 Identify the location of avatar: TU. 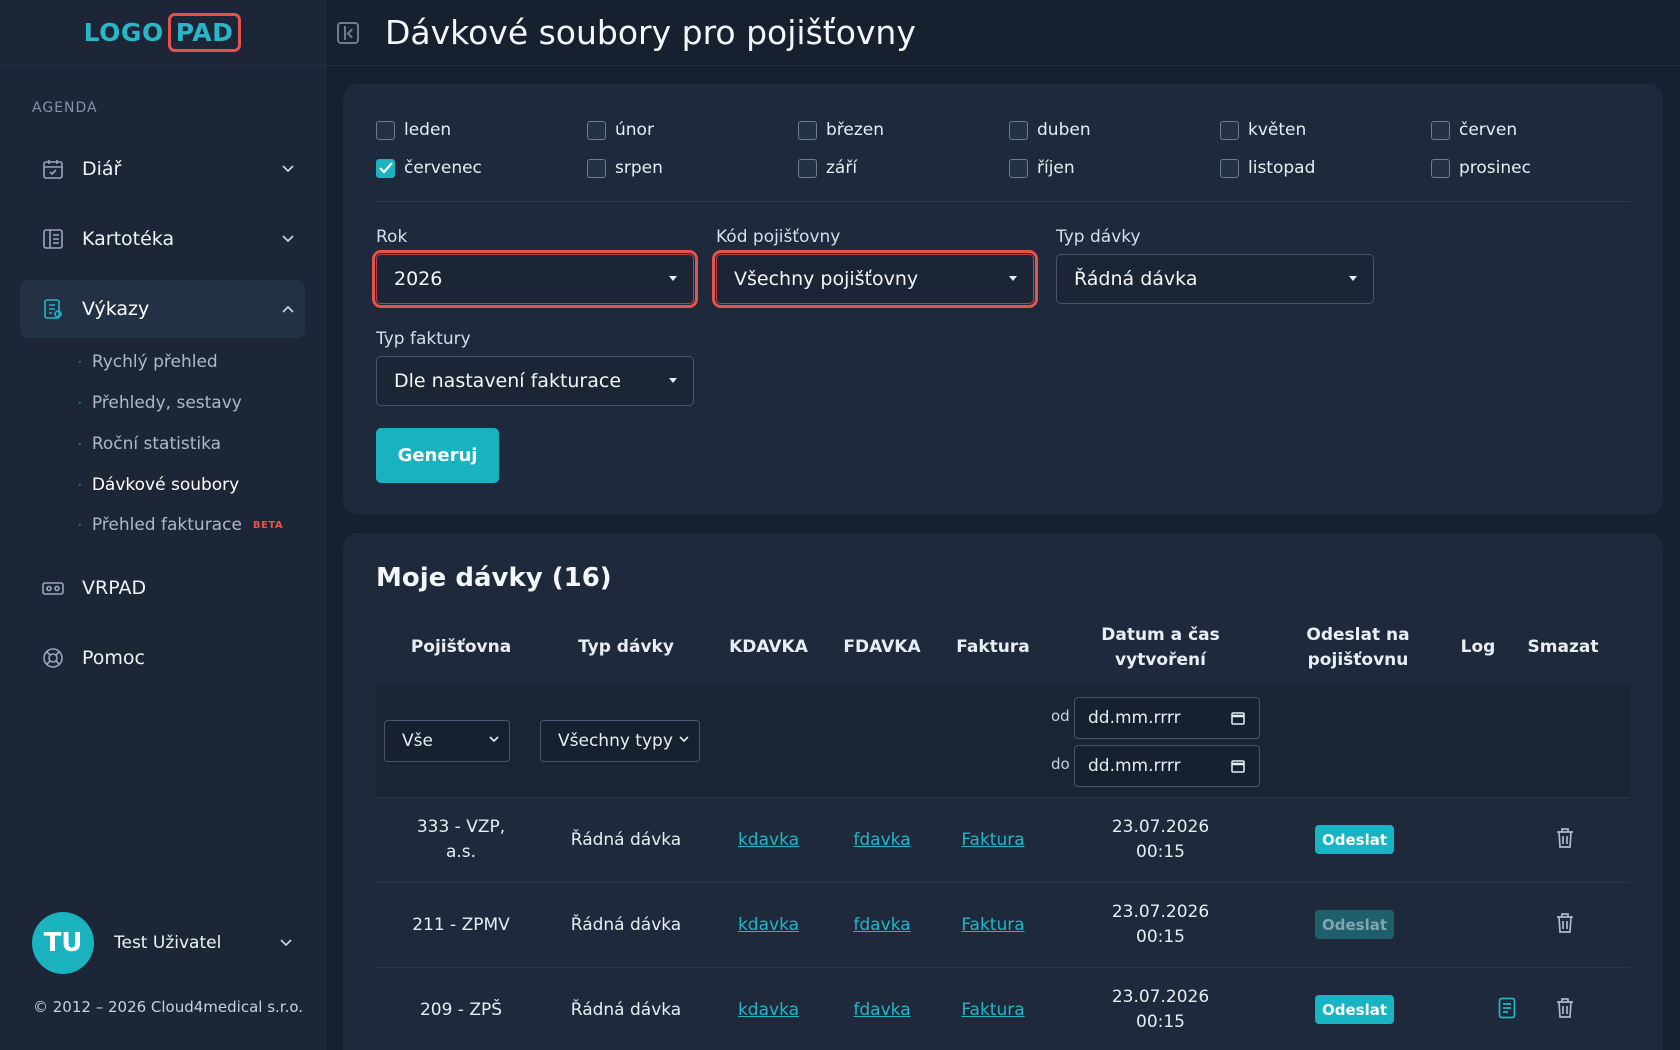
(63, 943).